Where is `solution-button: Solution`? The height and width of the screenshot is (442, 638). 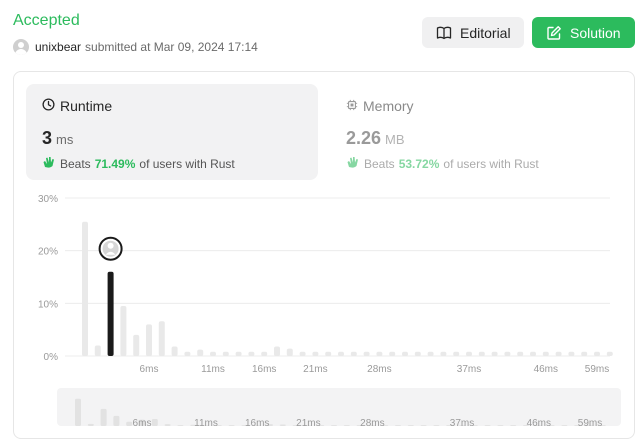
solution-button: Solution is located at coordinates (583, 32).